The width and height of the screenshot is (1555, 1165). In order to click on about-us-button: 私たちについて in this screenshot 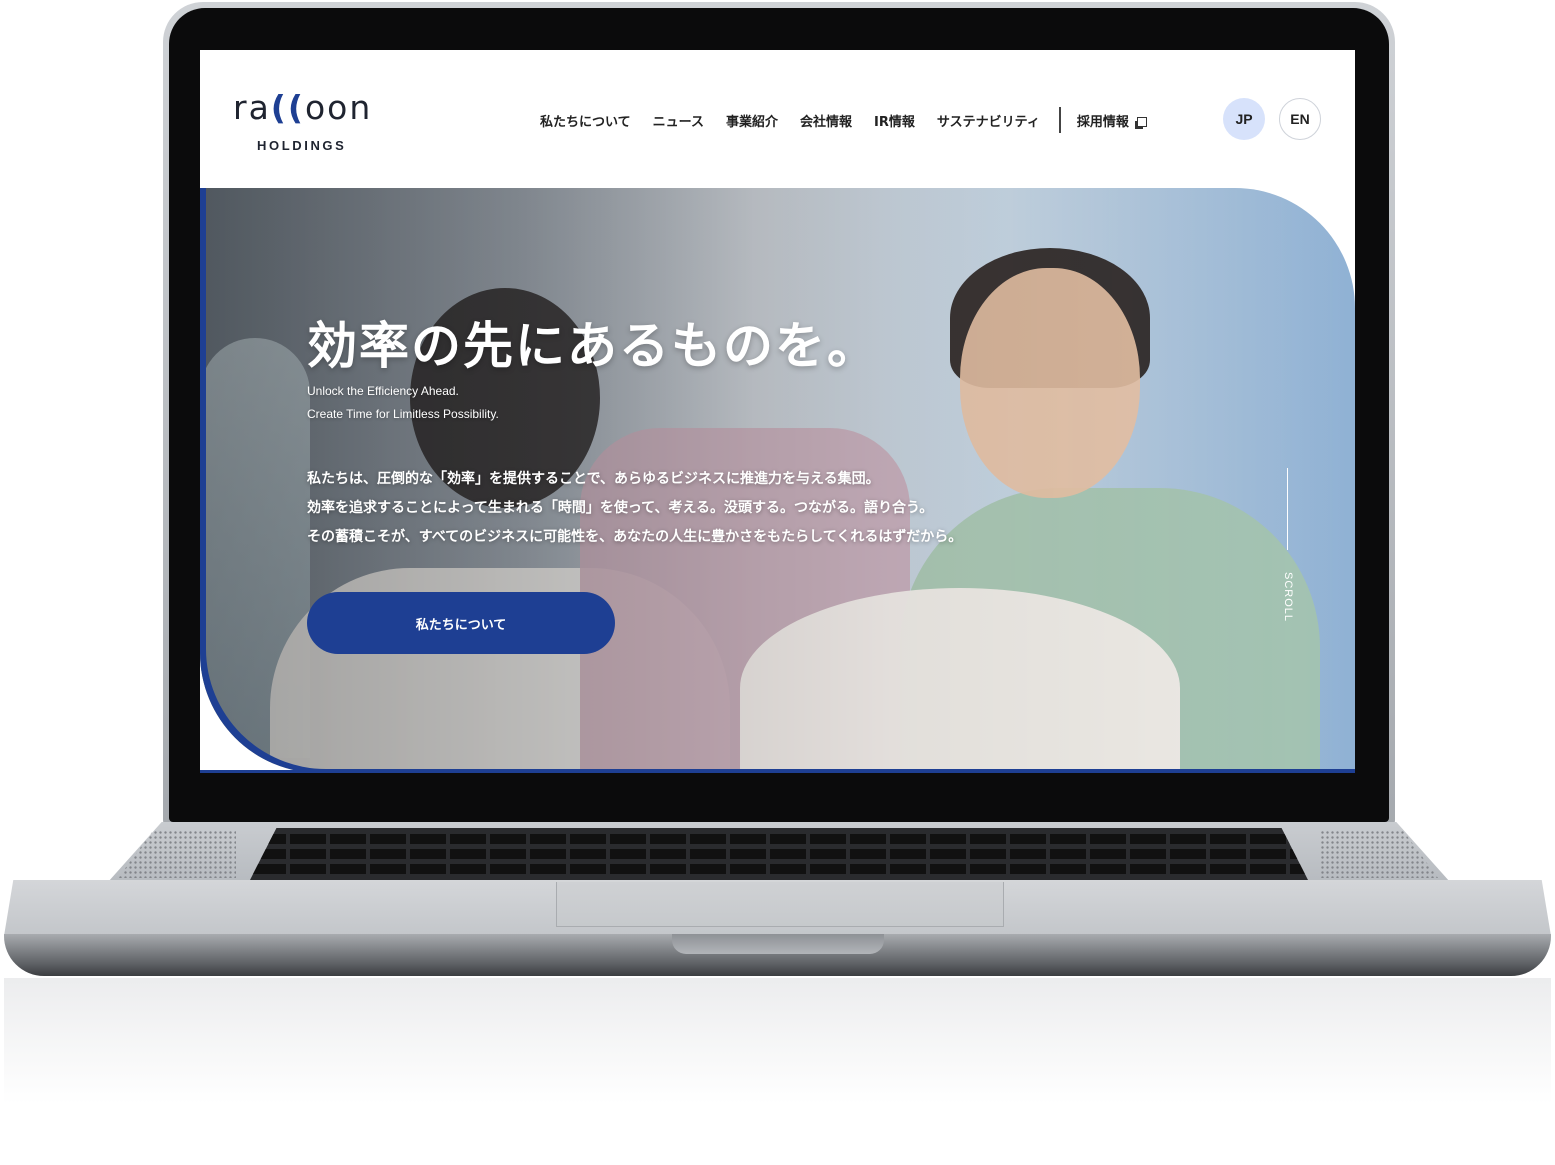, I will do `click(461, 623)`.